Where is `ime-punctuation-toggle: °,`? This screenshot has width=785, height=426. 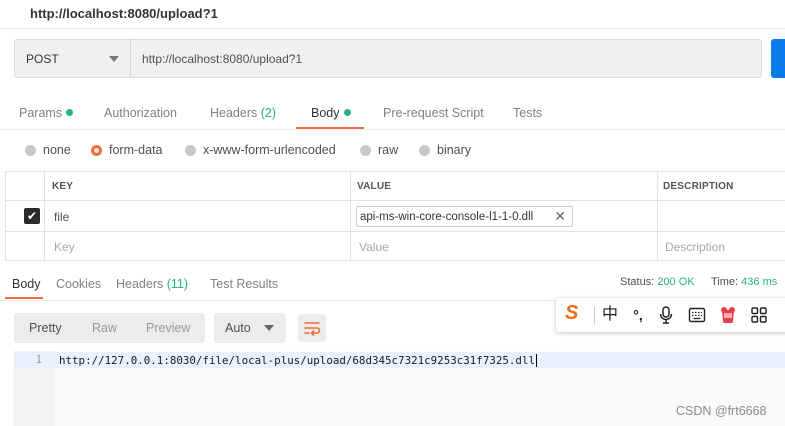 ime-punctuation-toggle: °, is located at coordinates (638, 315).